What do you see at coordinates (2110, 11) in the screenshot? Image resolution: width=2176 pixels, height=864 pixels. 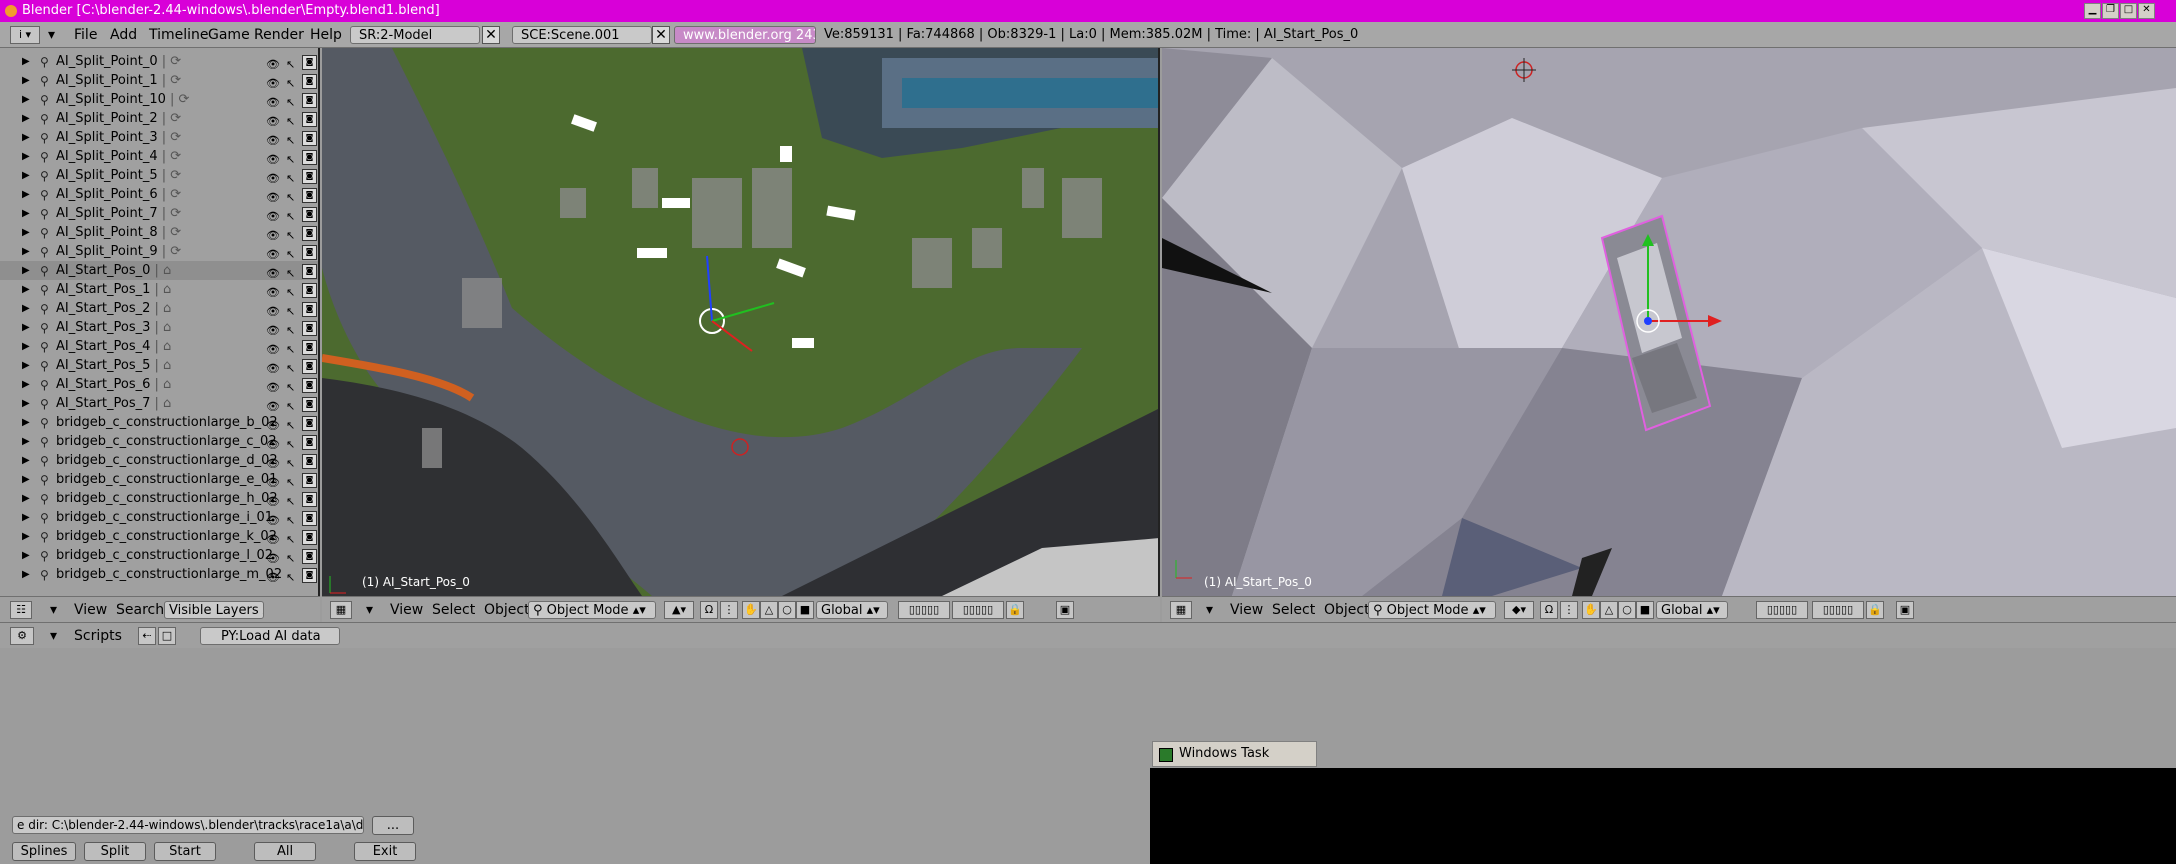 I see `restore-button: ❐` at bounding box center [2110, 11].